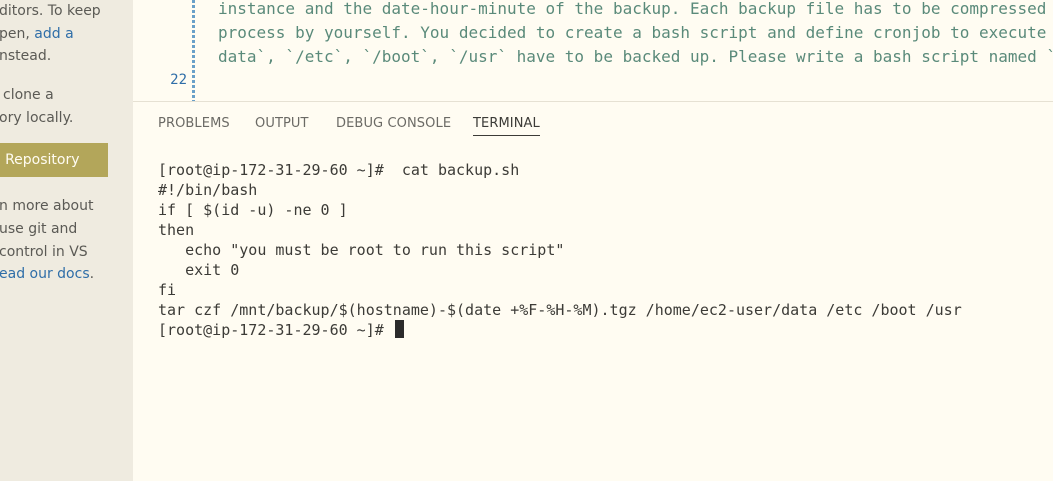 The height and width of the screenshot is (481, 1053). I want to click on sidebar-text: n more about, so click(47, 206).